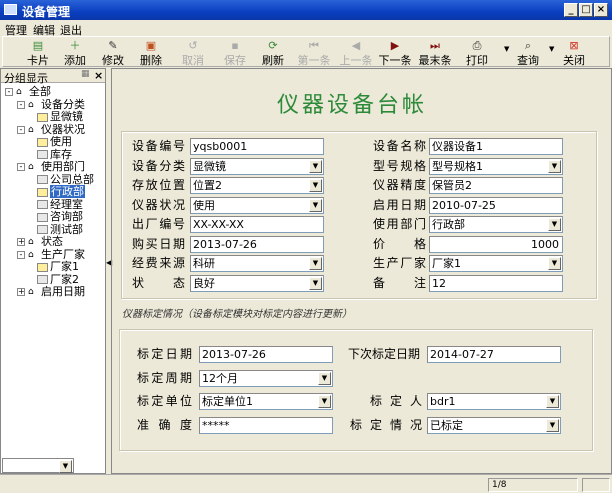 The height and width of the screenshot is (493, 612). Describe the element at coordinates (216, 425) in the screenshot. I see `field-value: *****` at that location.